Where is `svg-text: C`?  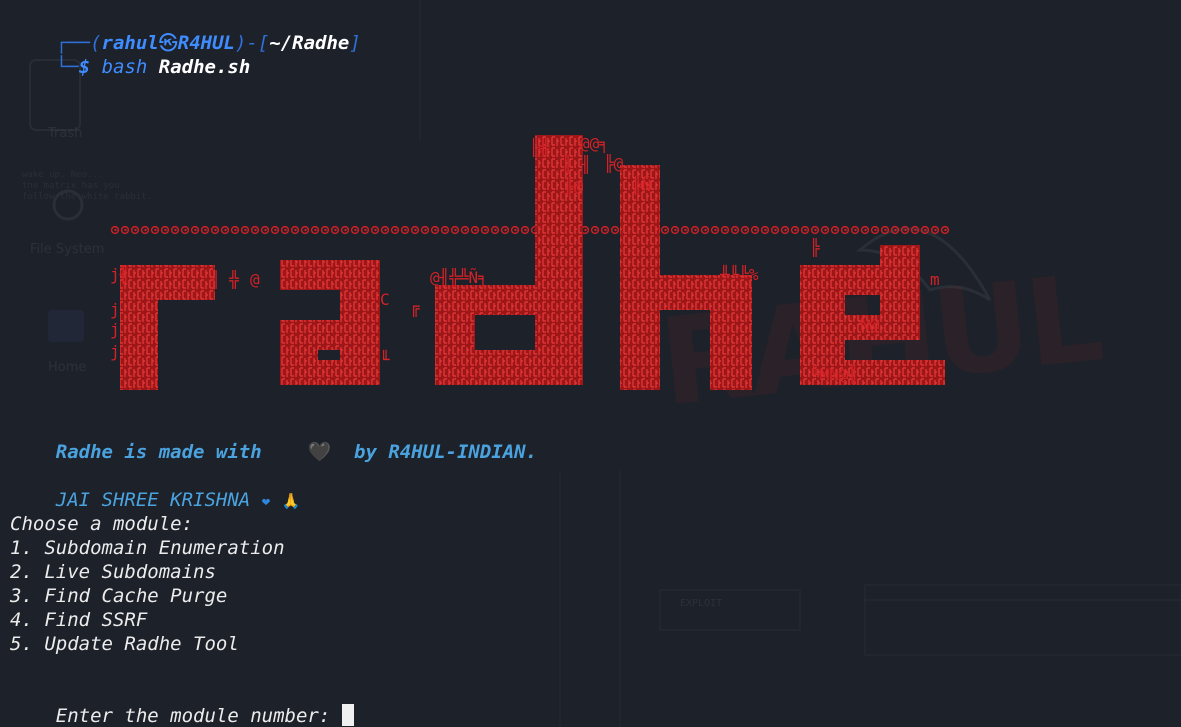 svg-text: C is located at coordinates (385, 299).